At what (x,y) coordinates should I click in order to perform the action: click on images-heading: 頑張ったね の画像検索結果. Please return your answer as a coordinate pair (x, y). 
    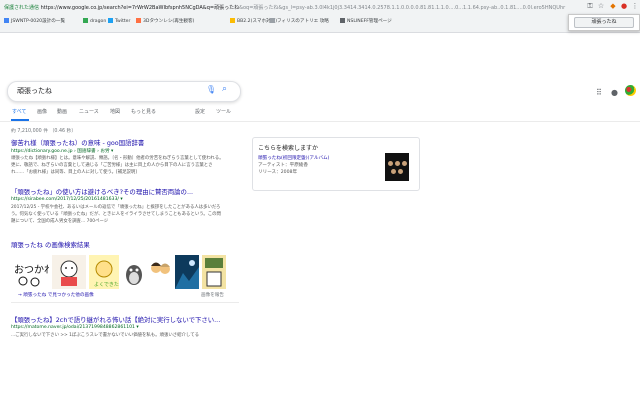
    Looking at the image, I should click on (50, 244).